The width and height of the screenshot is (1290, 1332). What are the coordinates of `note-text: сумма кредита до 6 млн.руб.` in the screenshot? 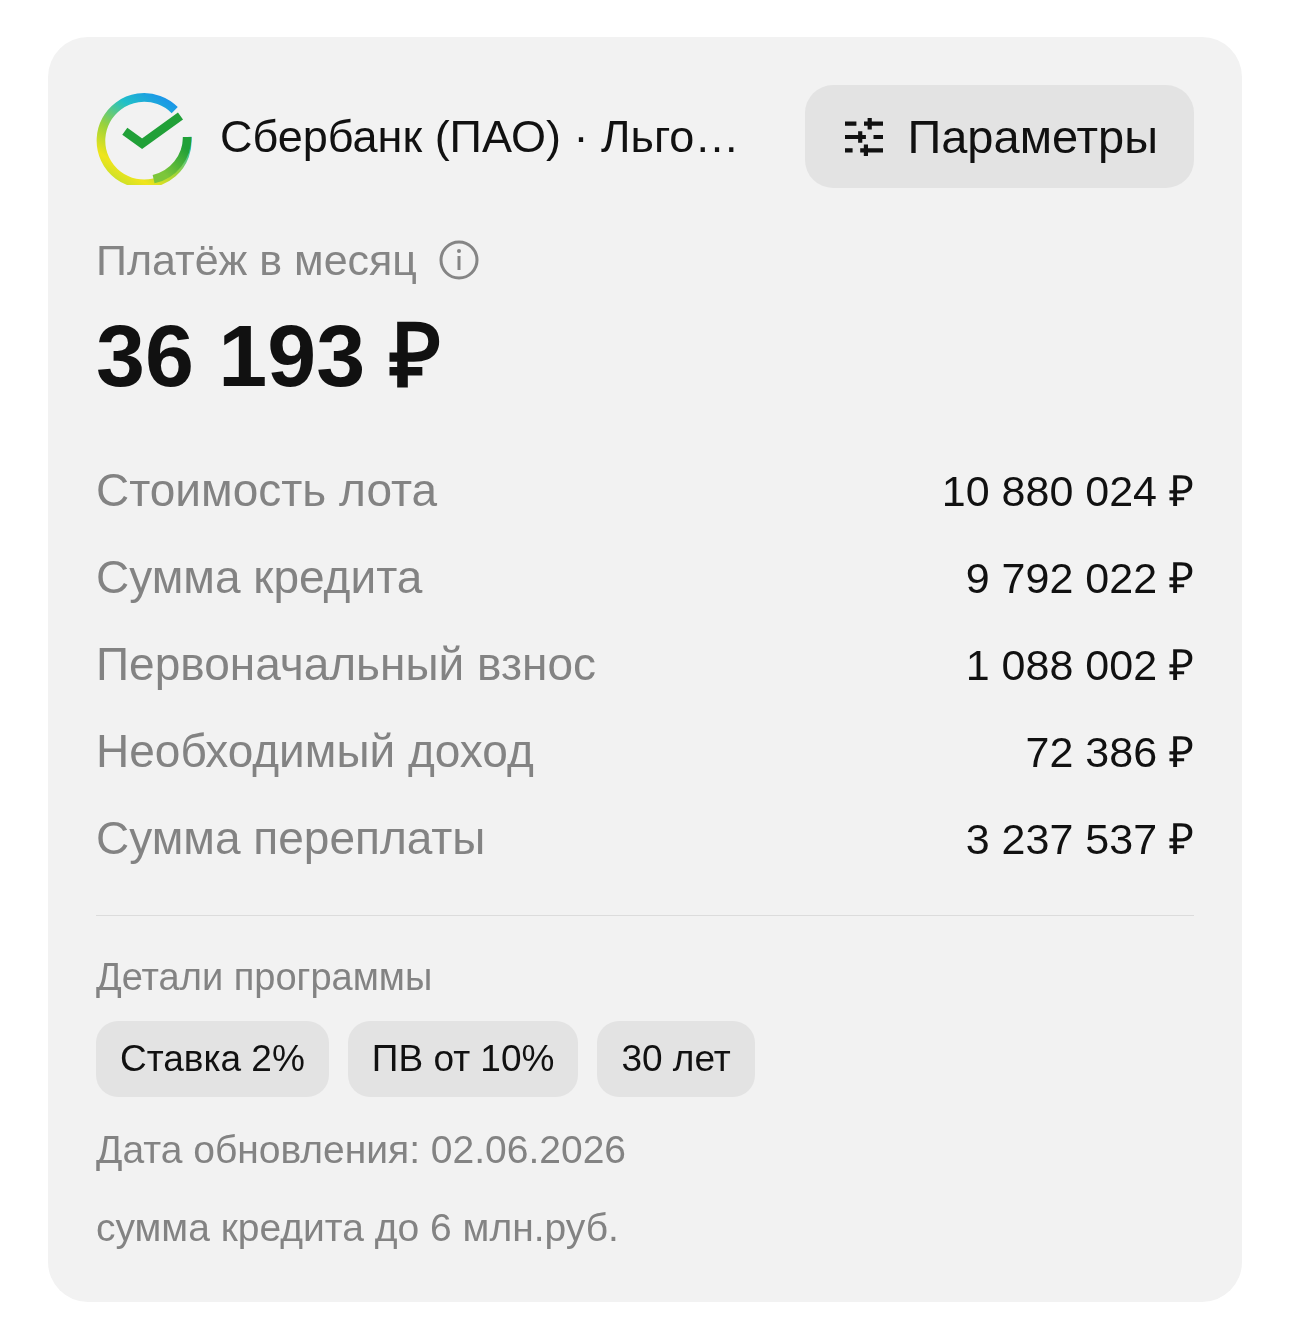 It's located at (357, 1228).